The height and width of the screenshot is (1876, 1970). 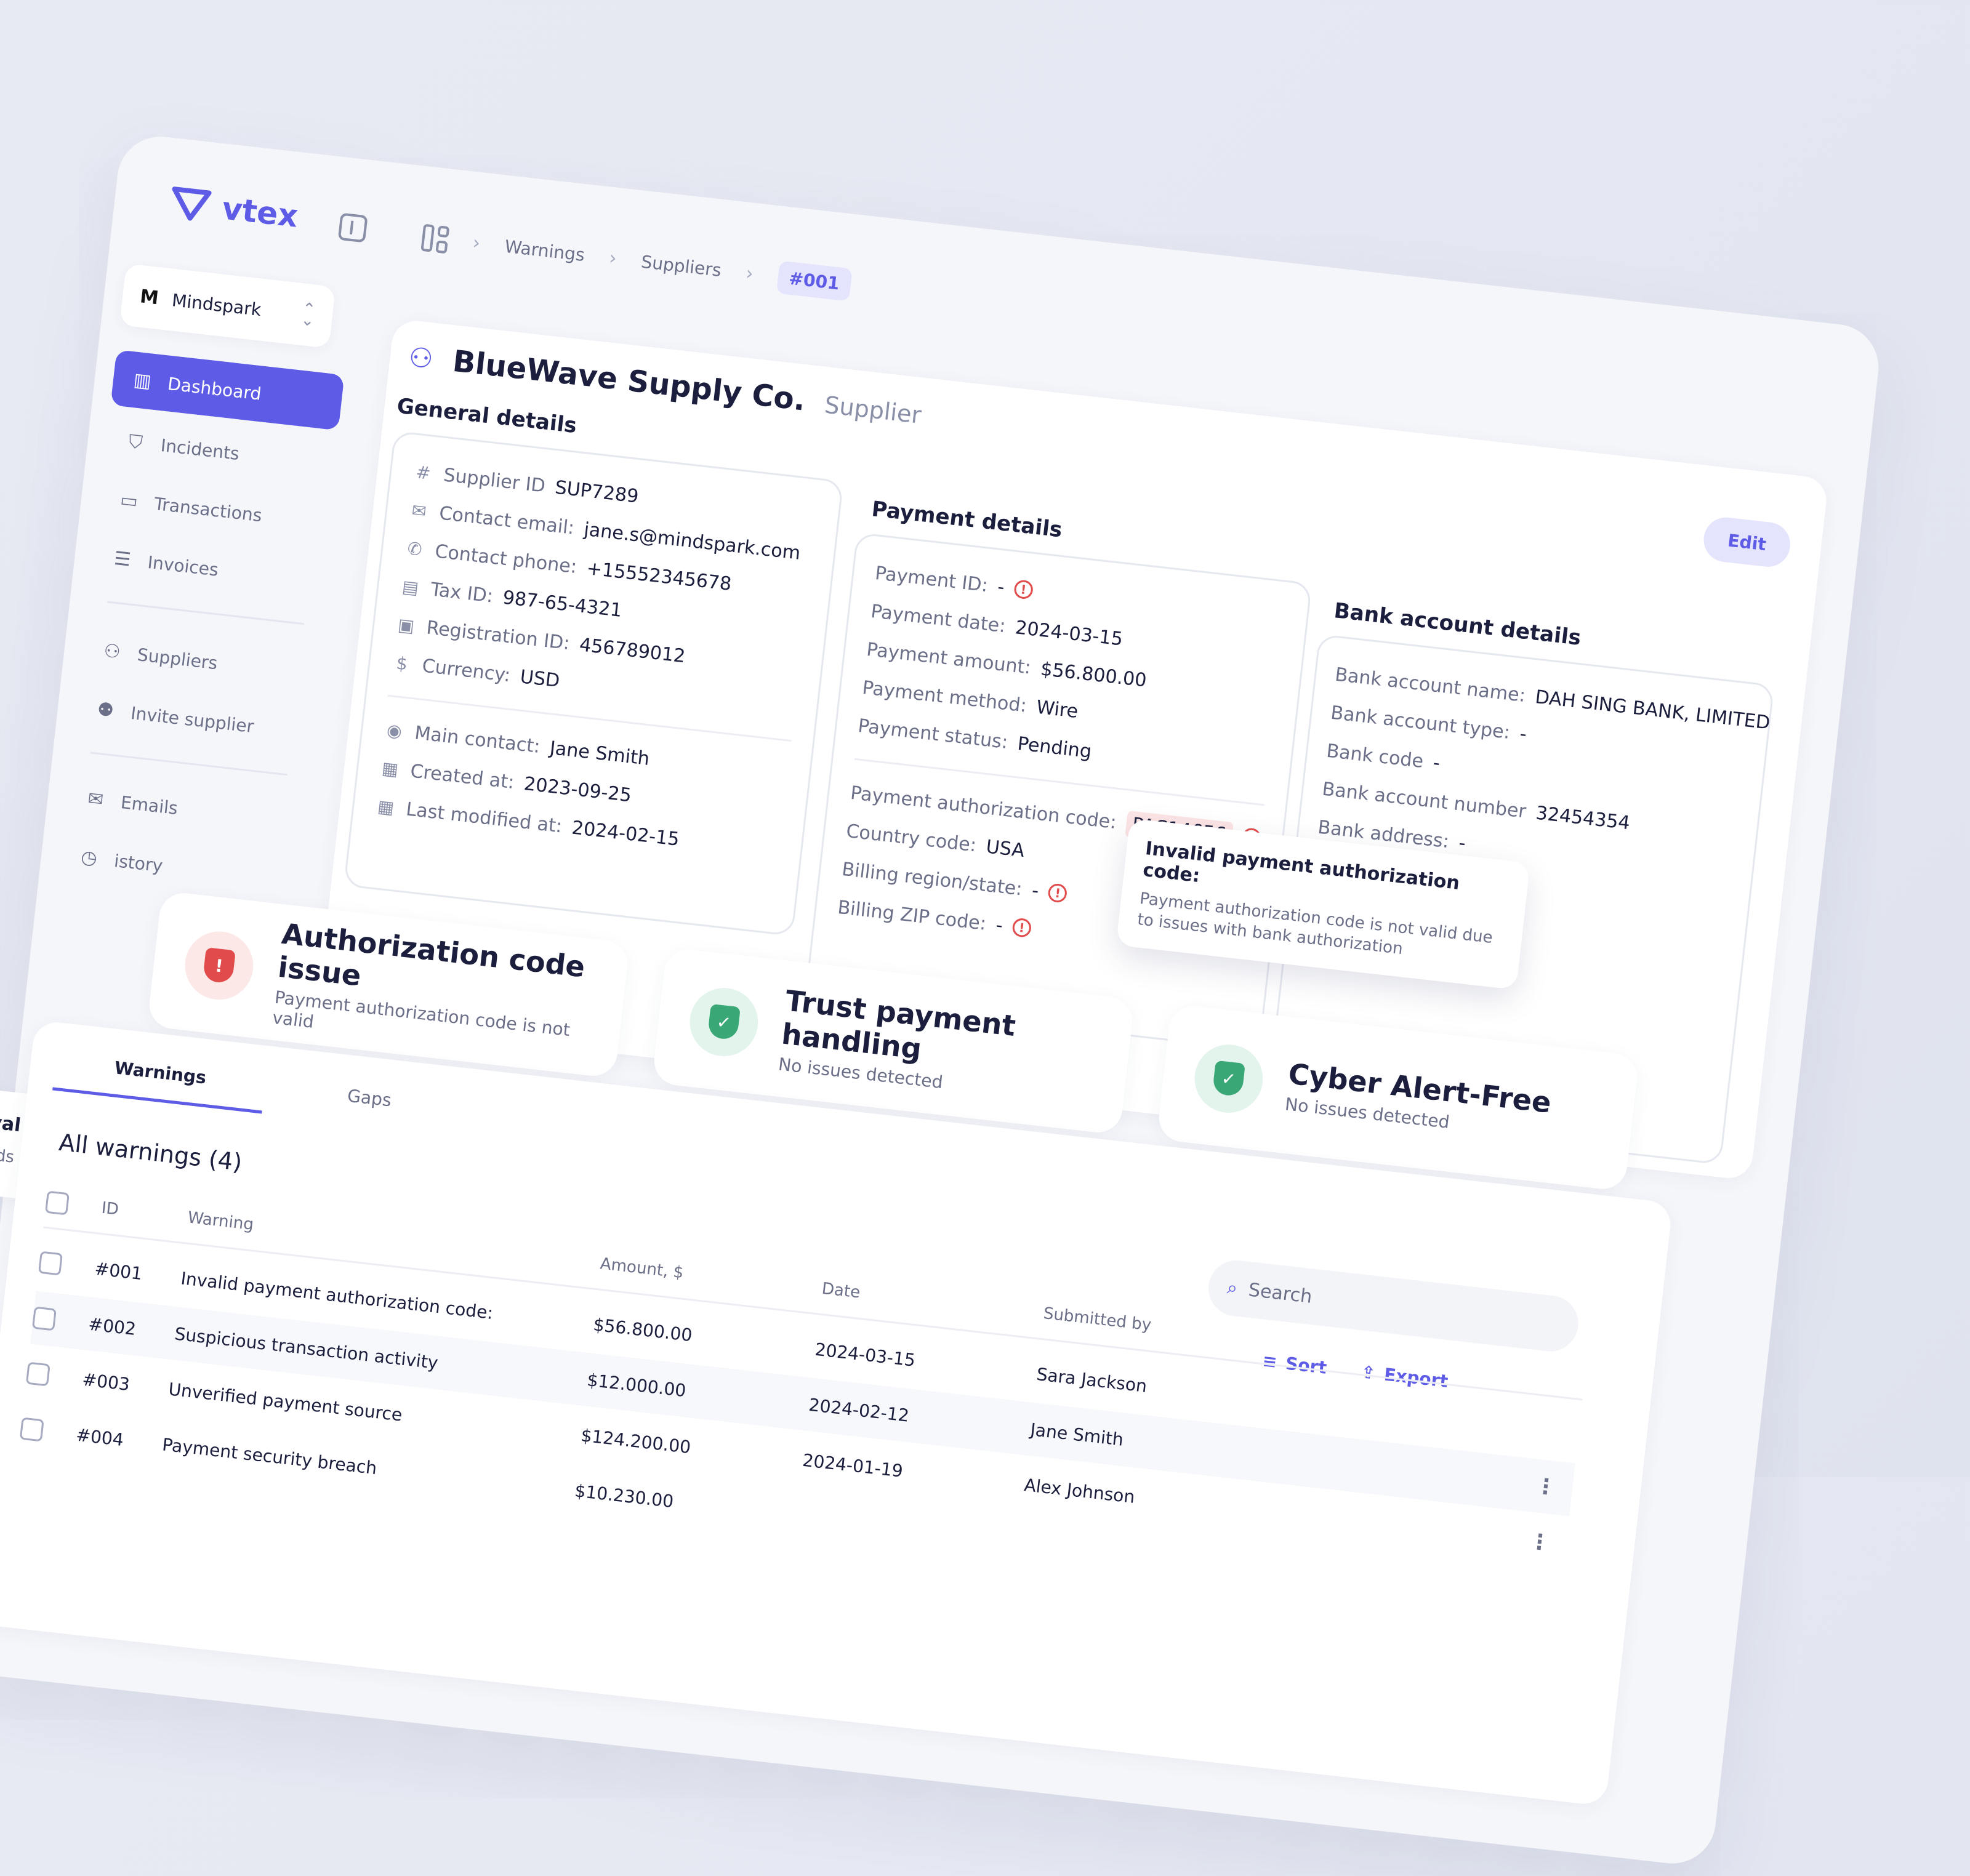 I want to click on field-value: 2024-02-15, so click(x=626, y=834).